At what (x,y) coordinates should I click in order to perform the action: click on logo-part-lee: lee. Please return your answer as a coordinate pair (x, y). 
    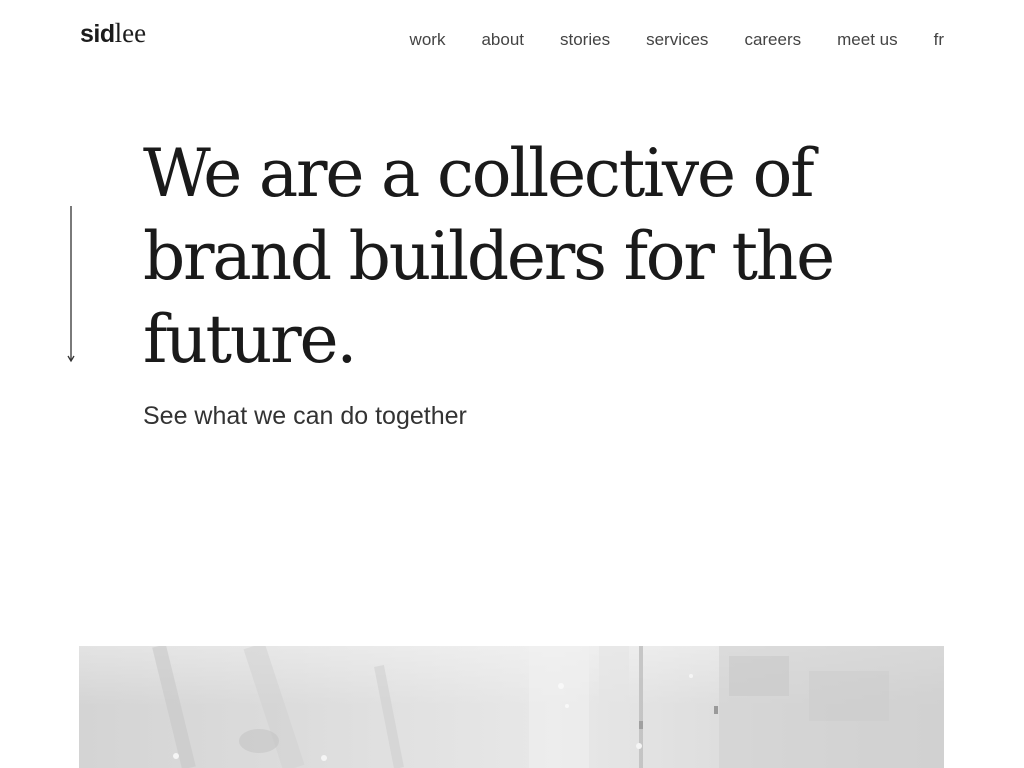
    Looking at the image, I should click on (130, 33).